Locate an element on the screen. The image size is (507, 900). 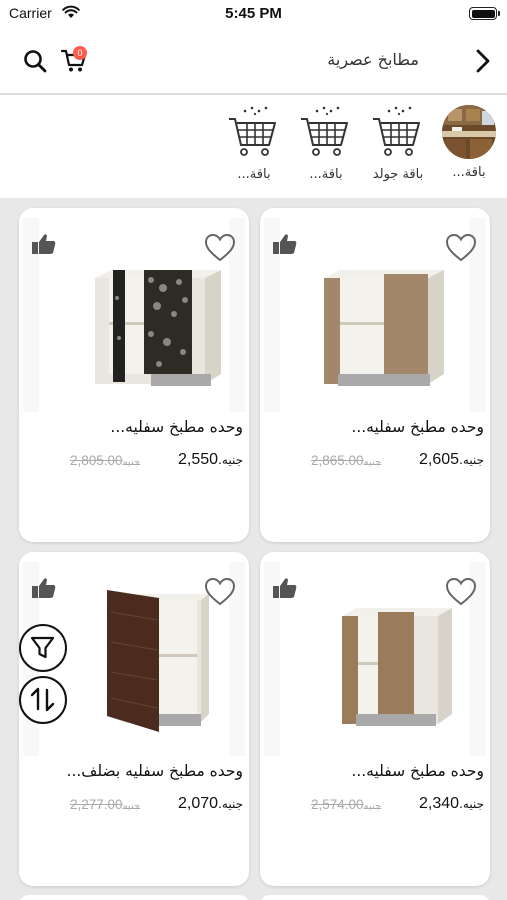
kitchen-photo-thumbnail is located at coordinates (469, 132).